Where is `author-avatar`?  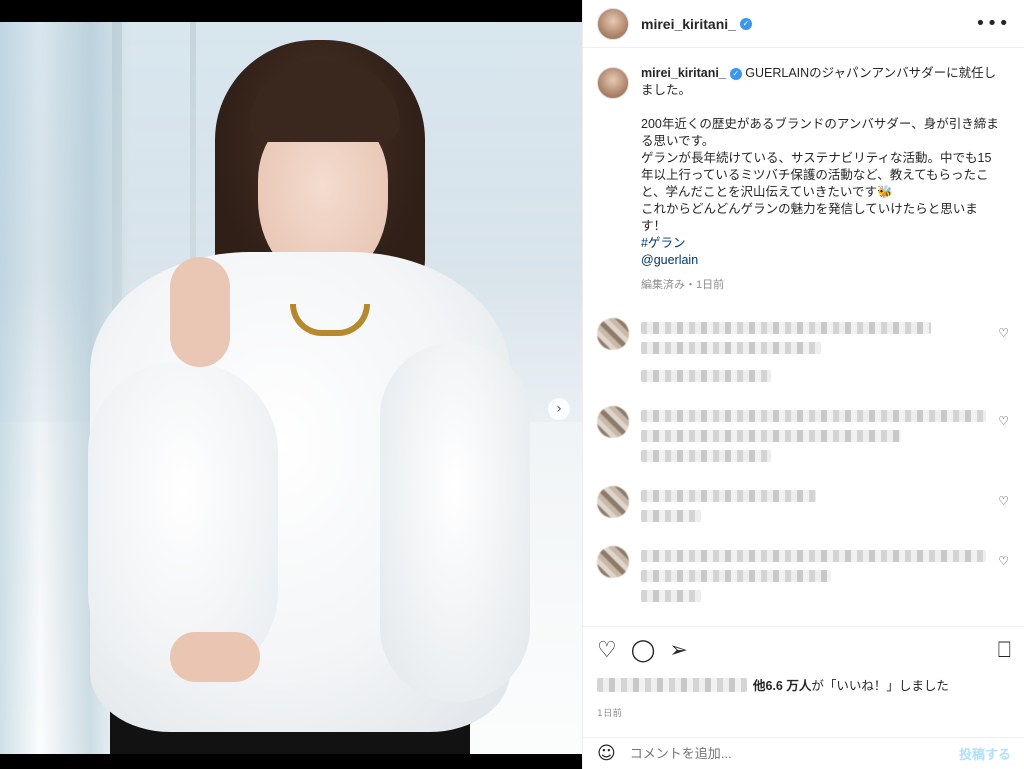
author-avatar is located at coordinates (613, 23).